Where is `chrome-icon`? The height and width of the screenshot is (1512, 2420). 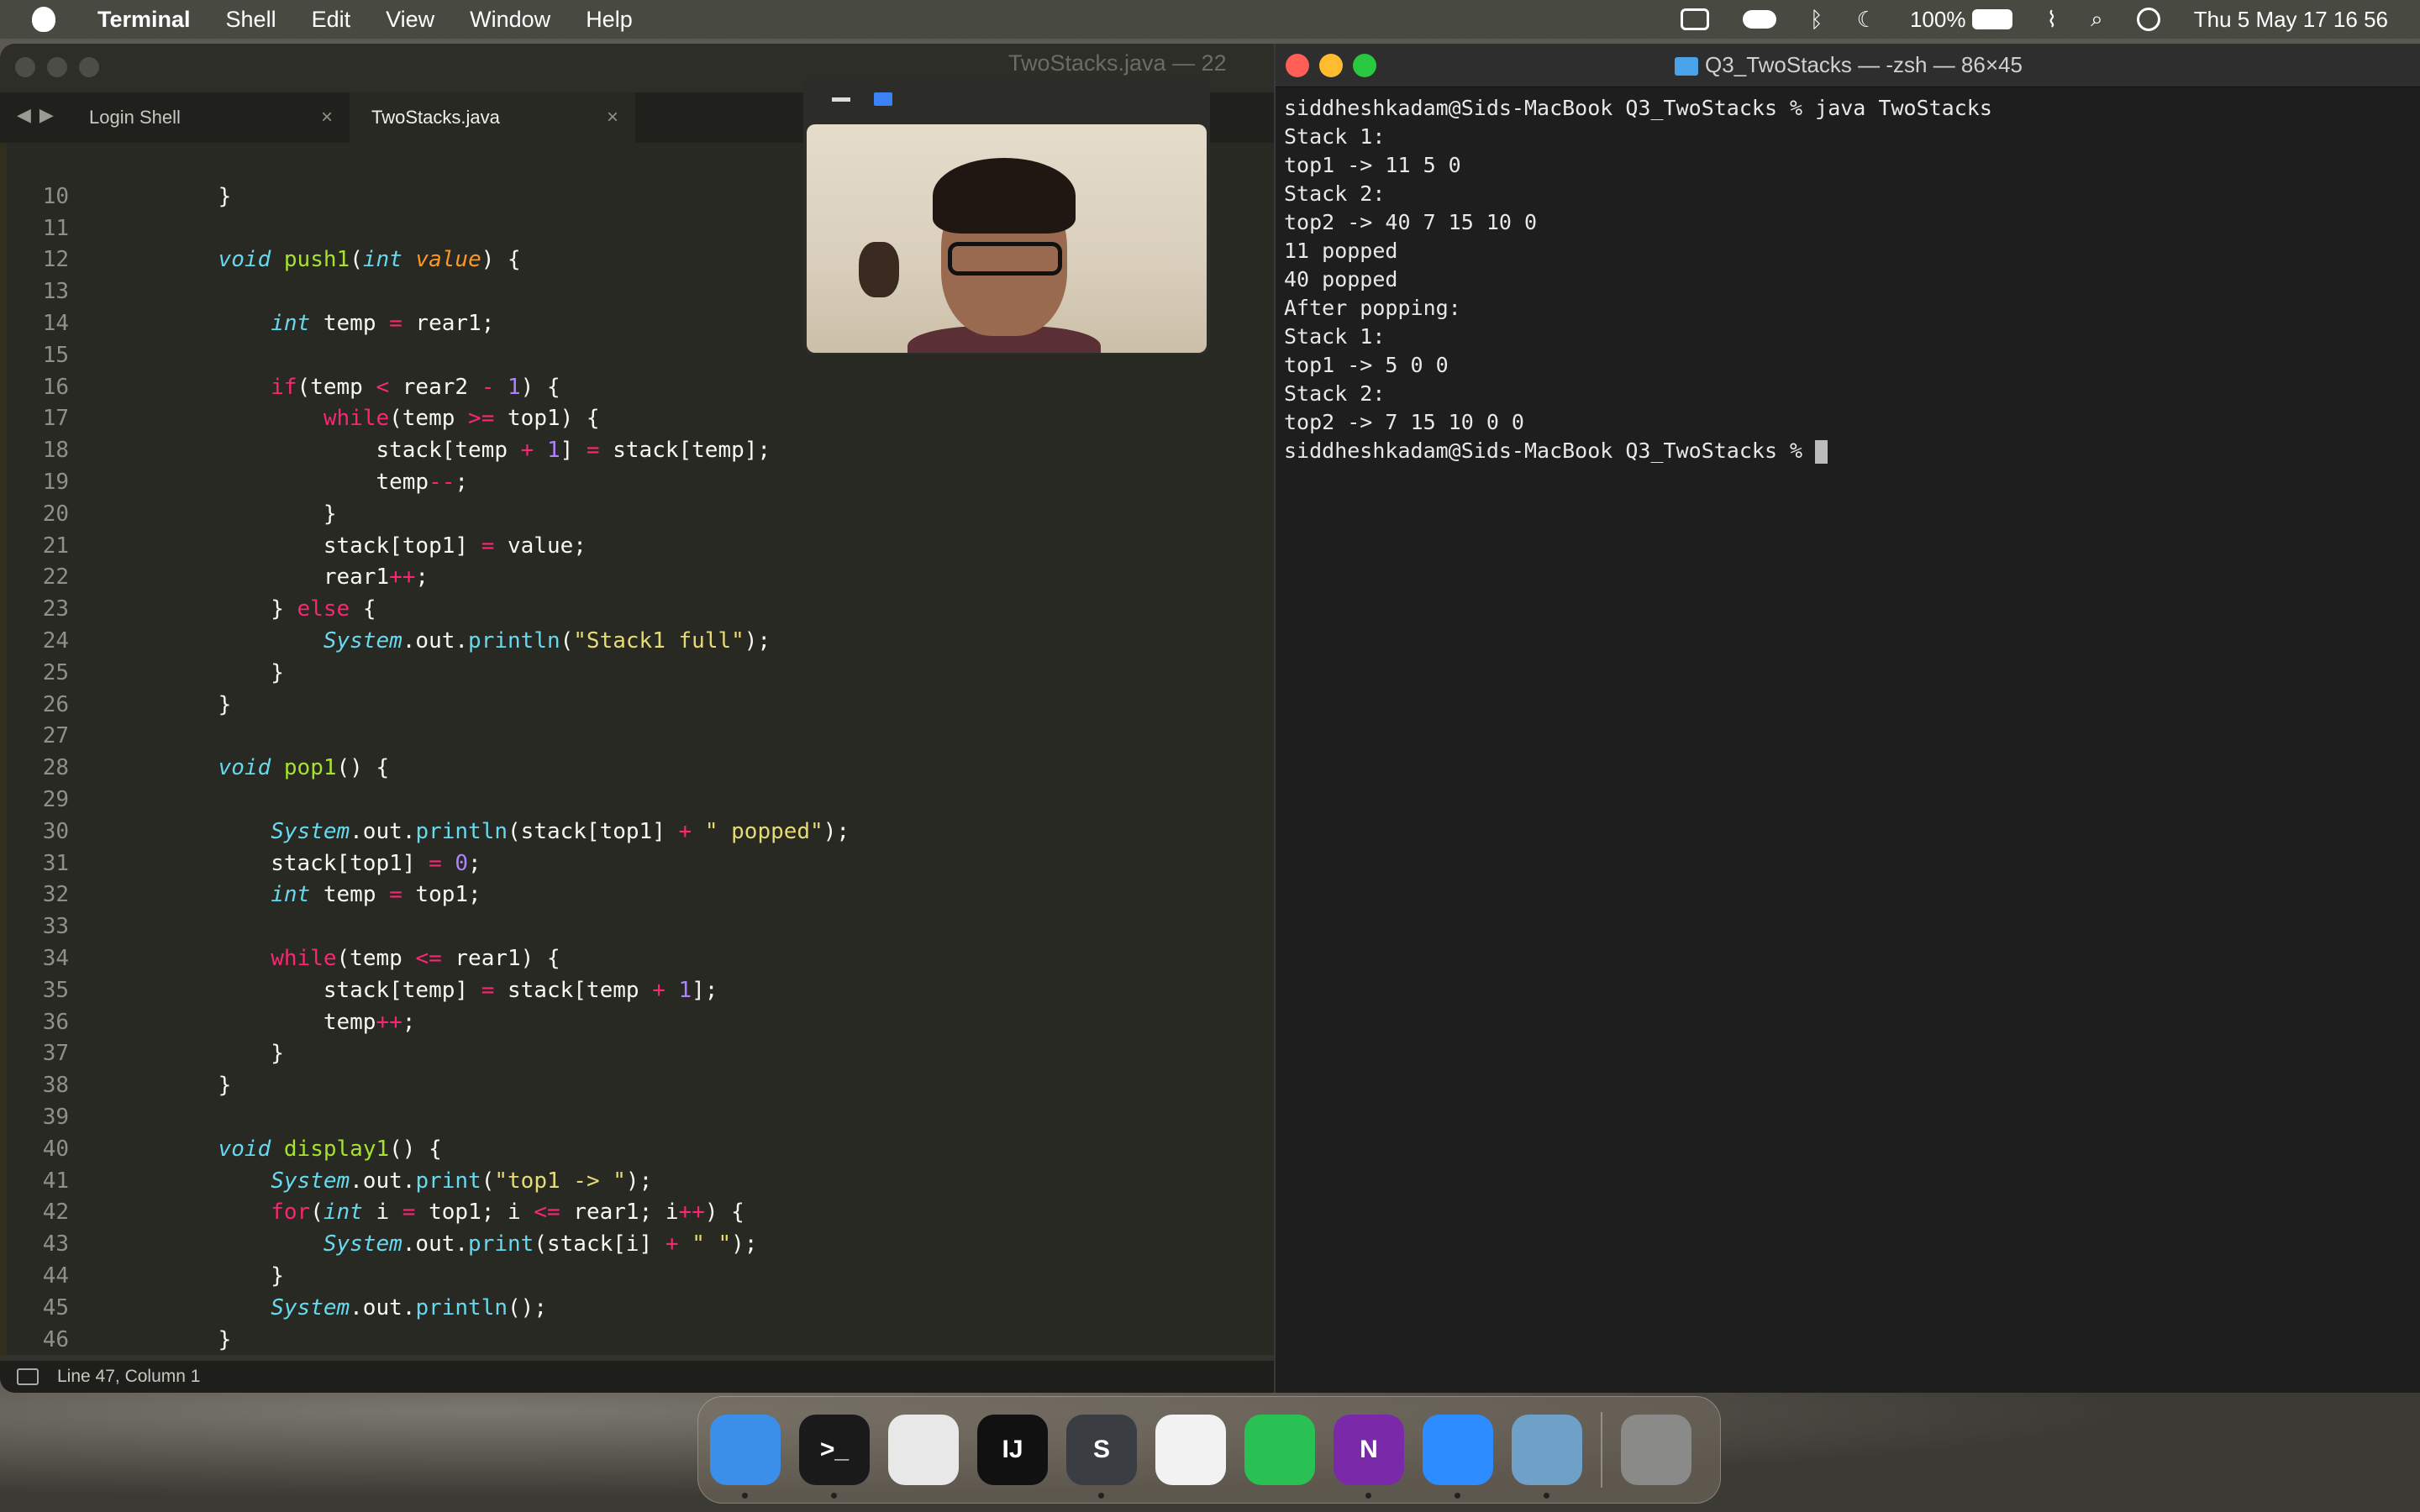 chrome-icon is located at coordinates (924, 1450).